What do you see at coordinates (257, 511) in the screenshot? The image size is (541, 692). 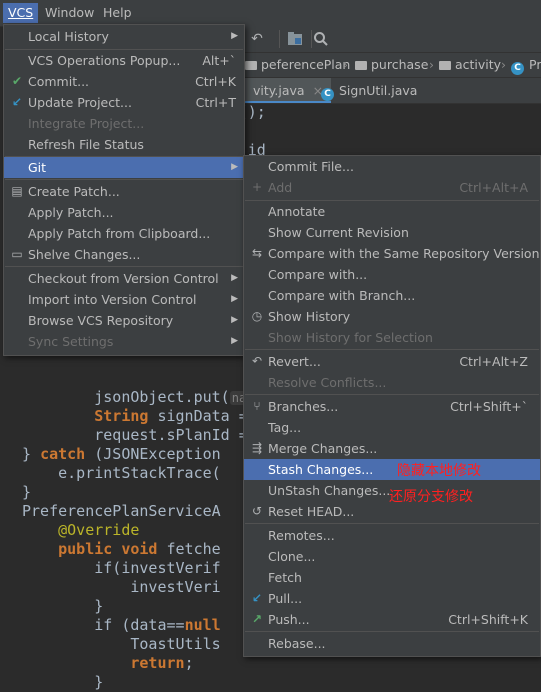 I see `reset-icon: ↺` at bounding box center [257, 511].